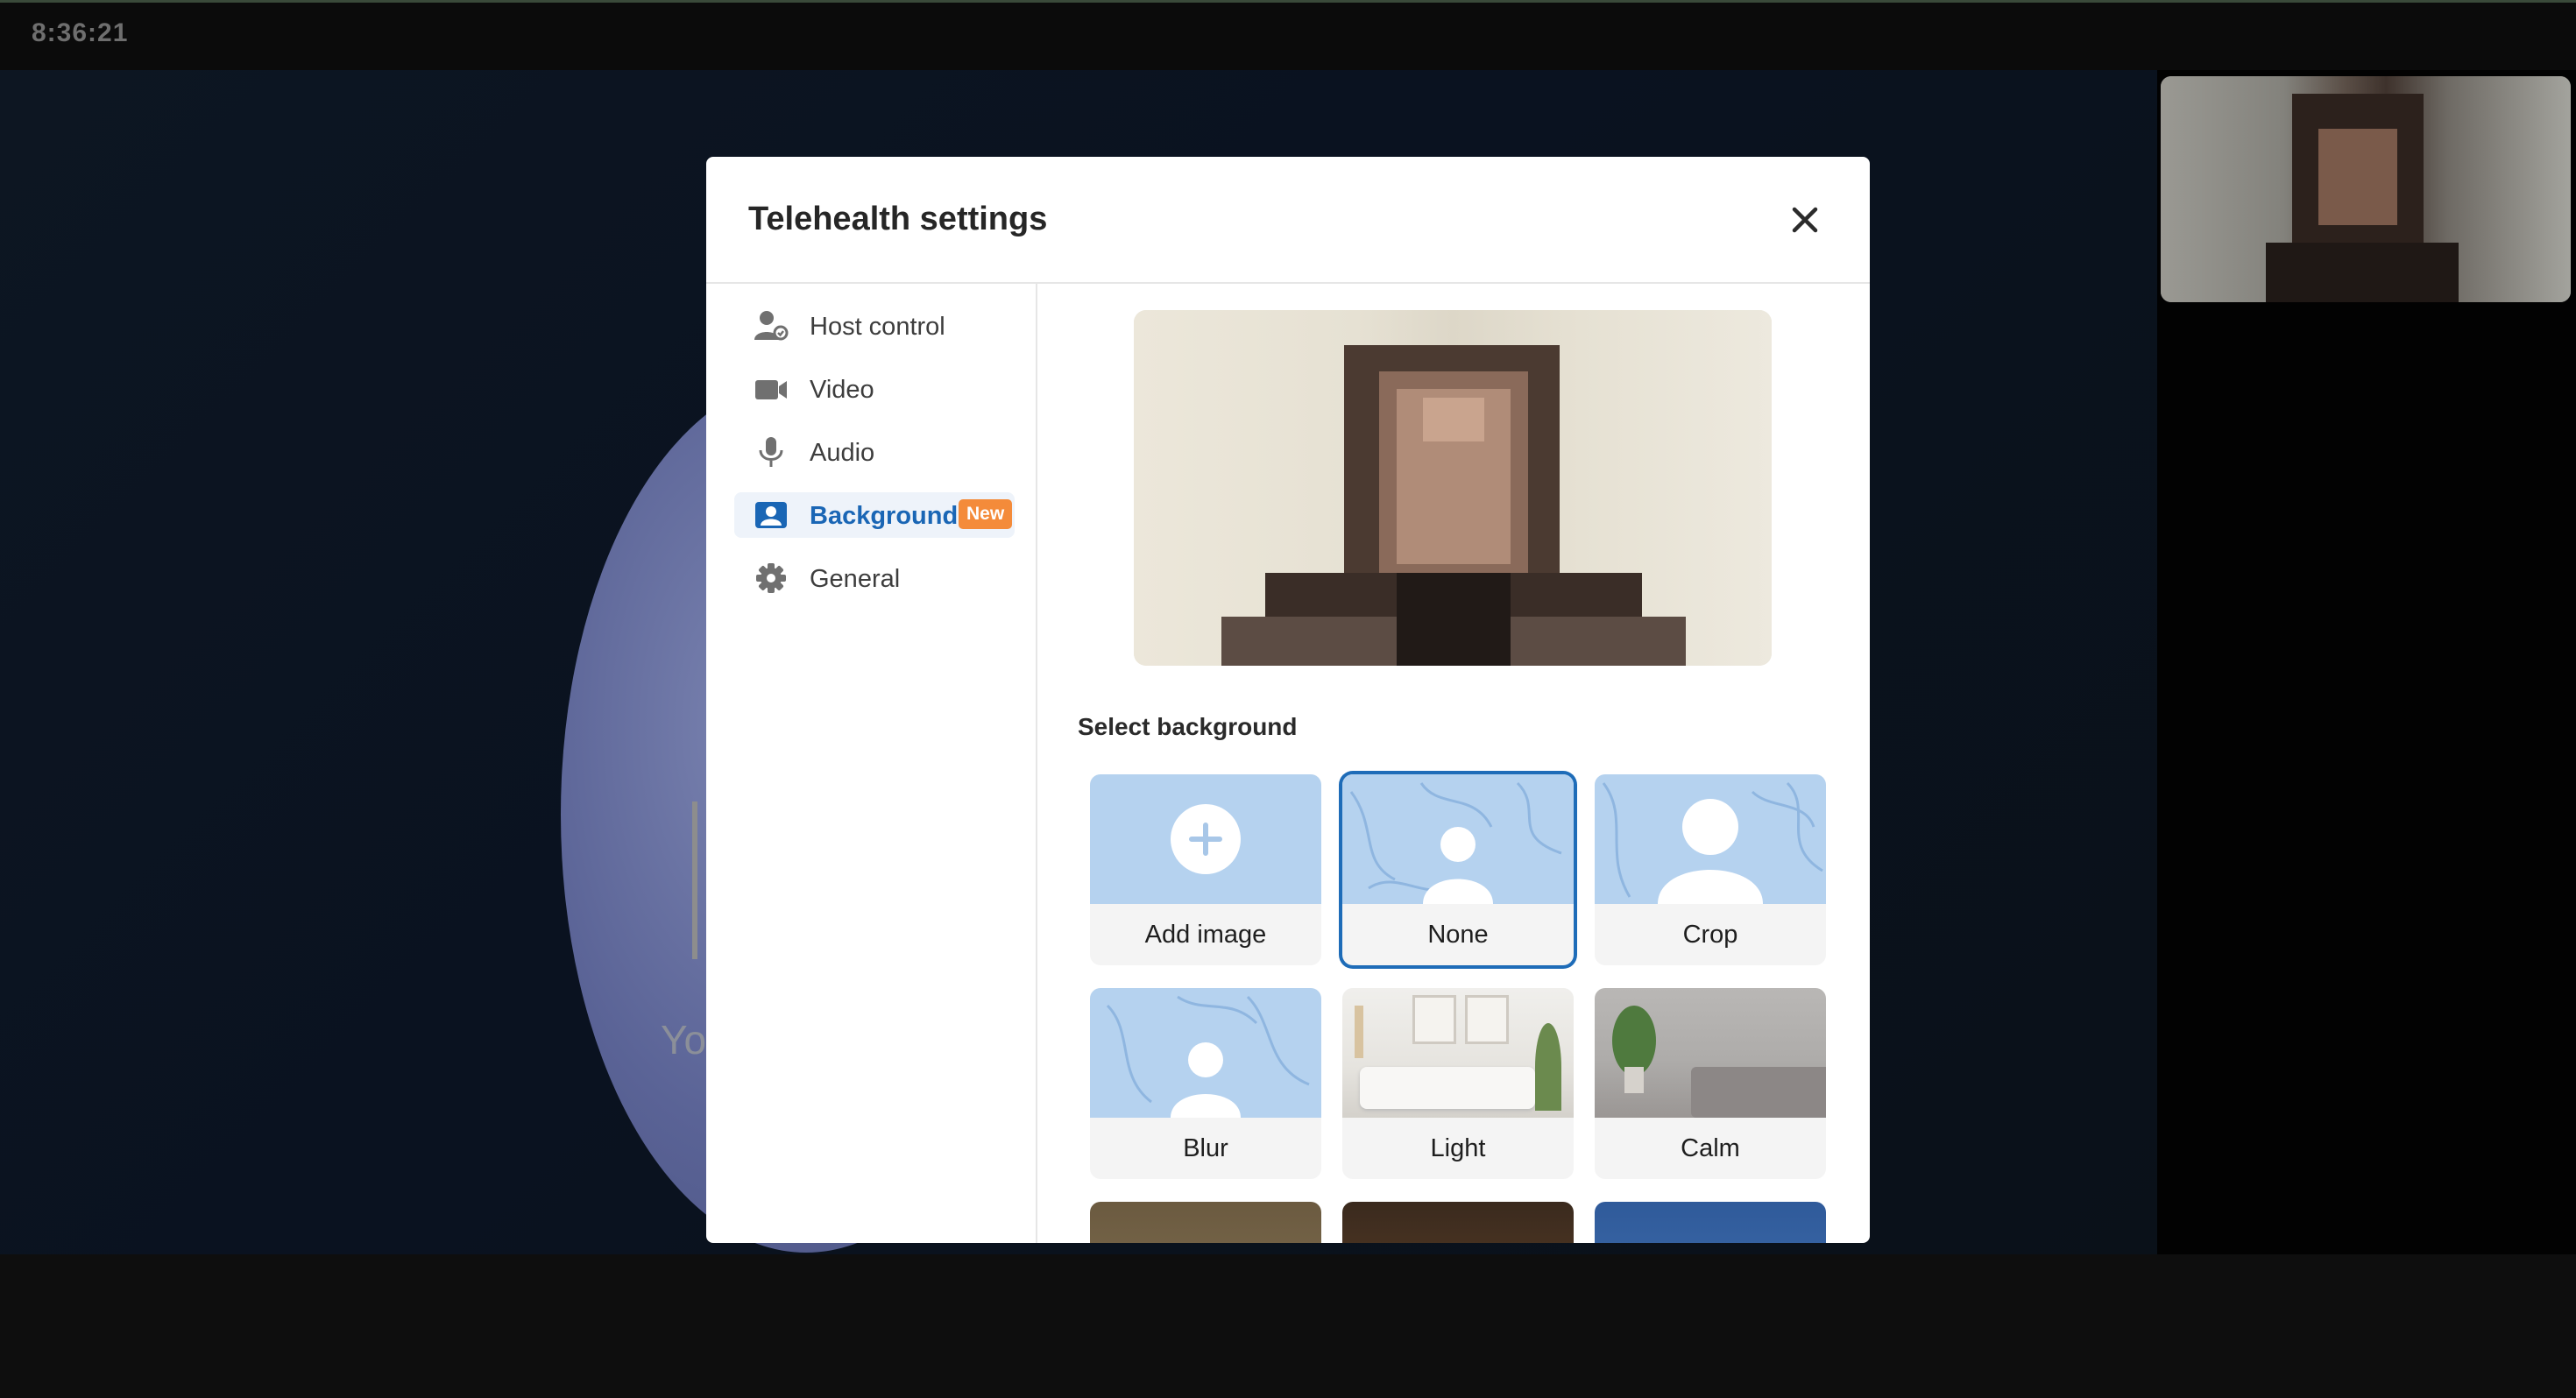  I want to click on close-icon, so click(1804, 219).